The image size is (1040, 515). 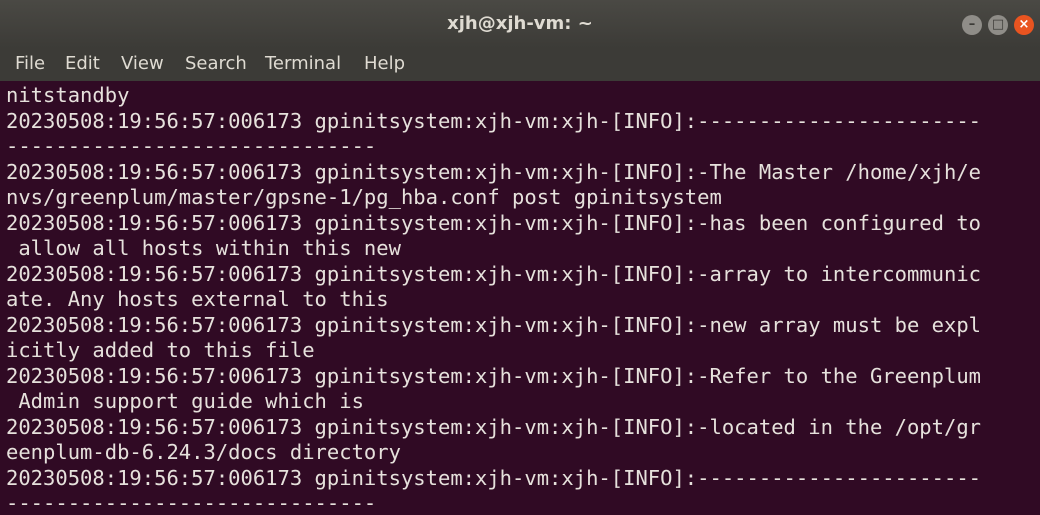 I want to click on close-button: ×, so click(x=1024, y=25).